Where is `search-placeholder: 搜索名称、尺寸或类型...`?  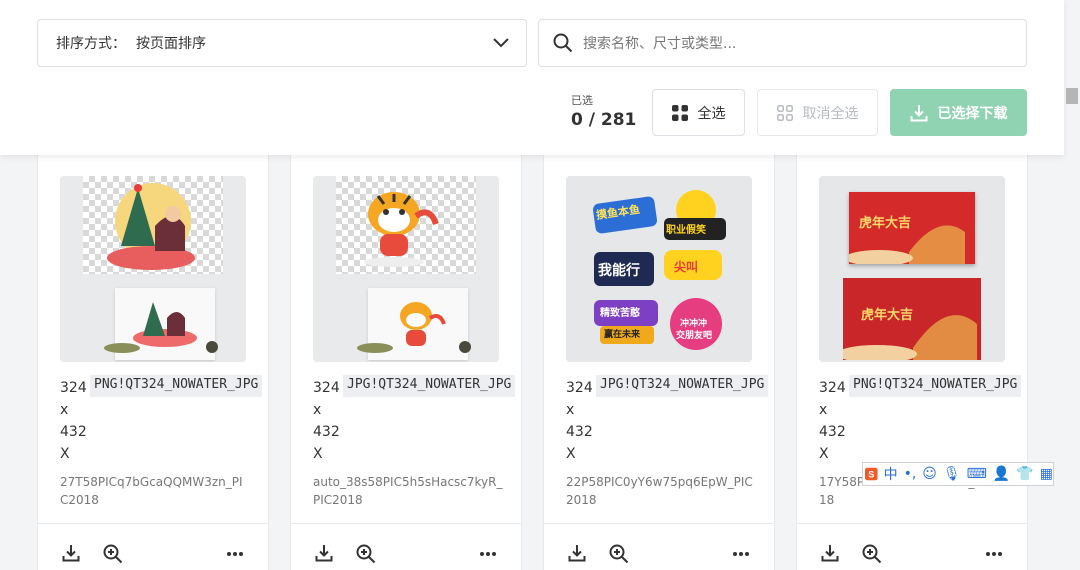
search-placeholder: 搜索名称、尺寸或类型... is located at coordinates (660, 44).